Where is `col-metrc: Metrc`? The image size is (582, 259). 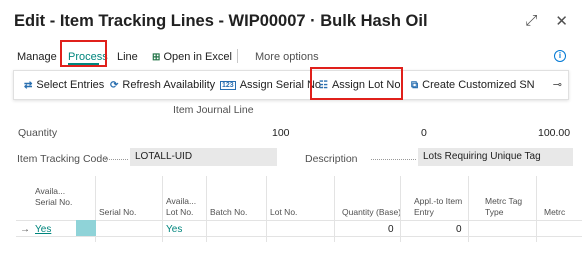 col-metrc: Metrc is located at coordinates (554, 212).